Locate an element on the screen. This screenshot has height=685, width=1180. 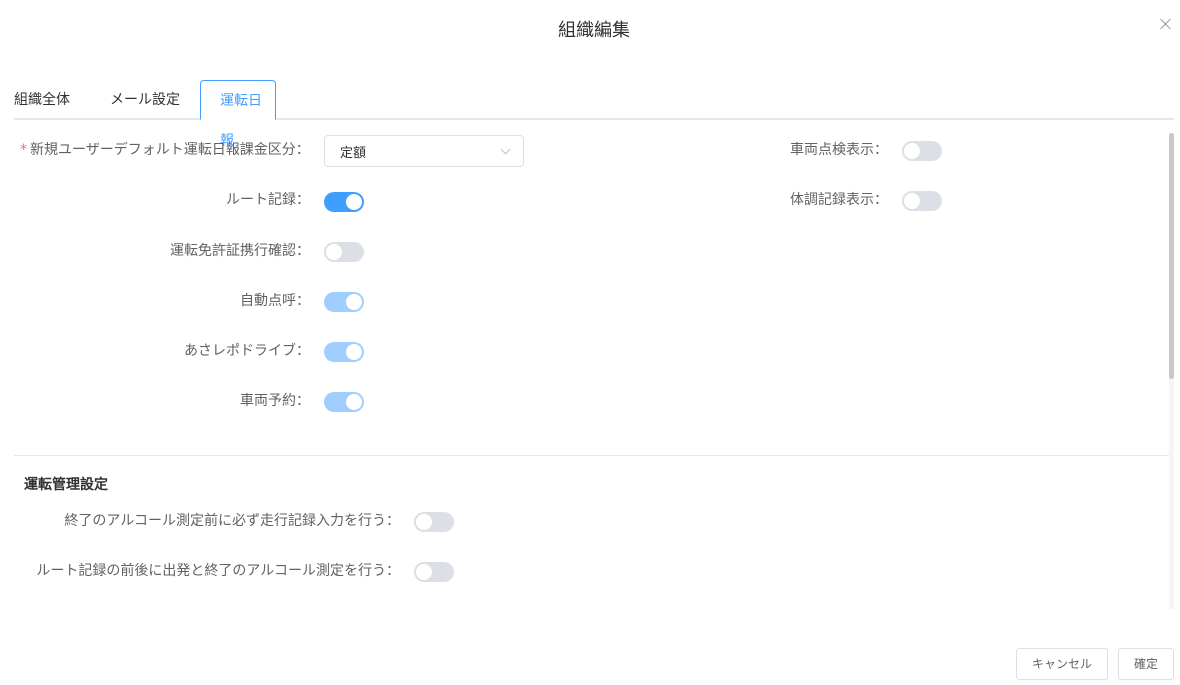
vehicle-booking-switch is located at coordinates (344, 402).